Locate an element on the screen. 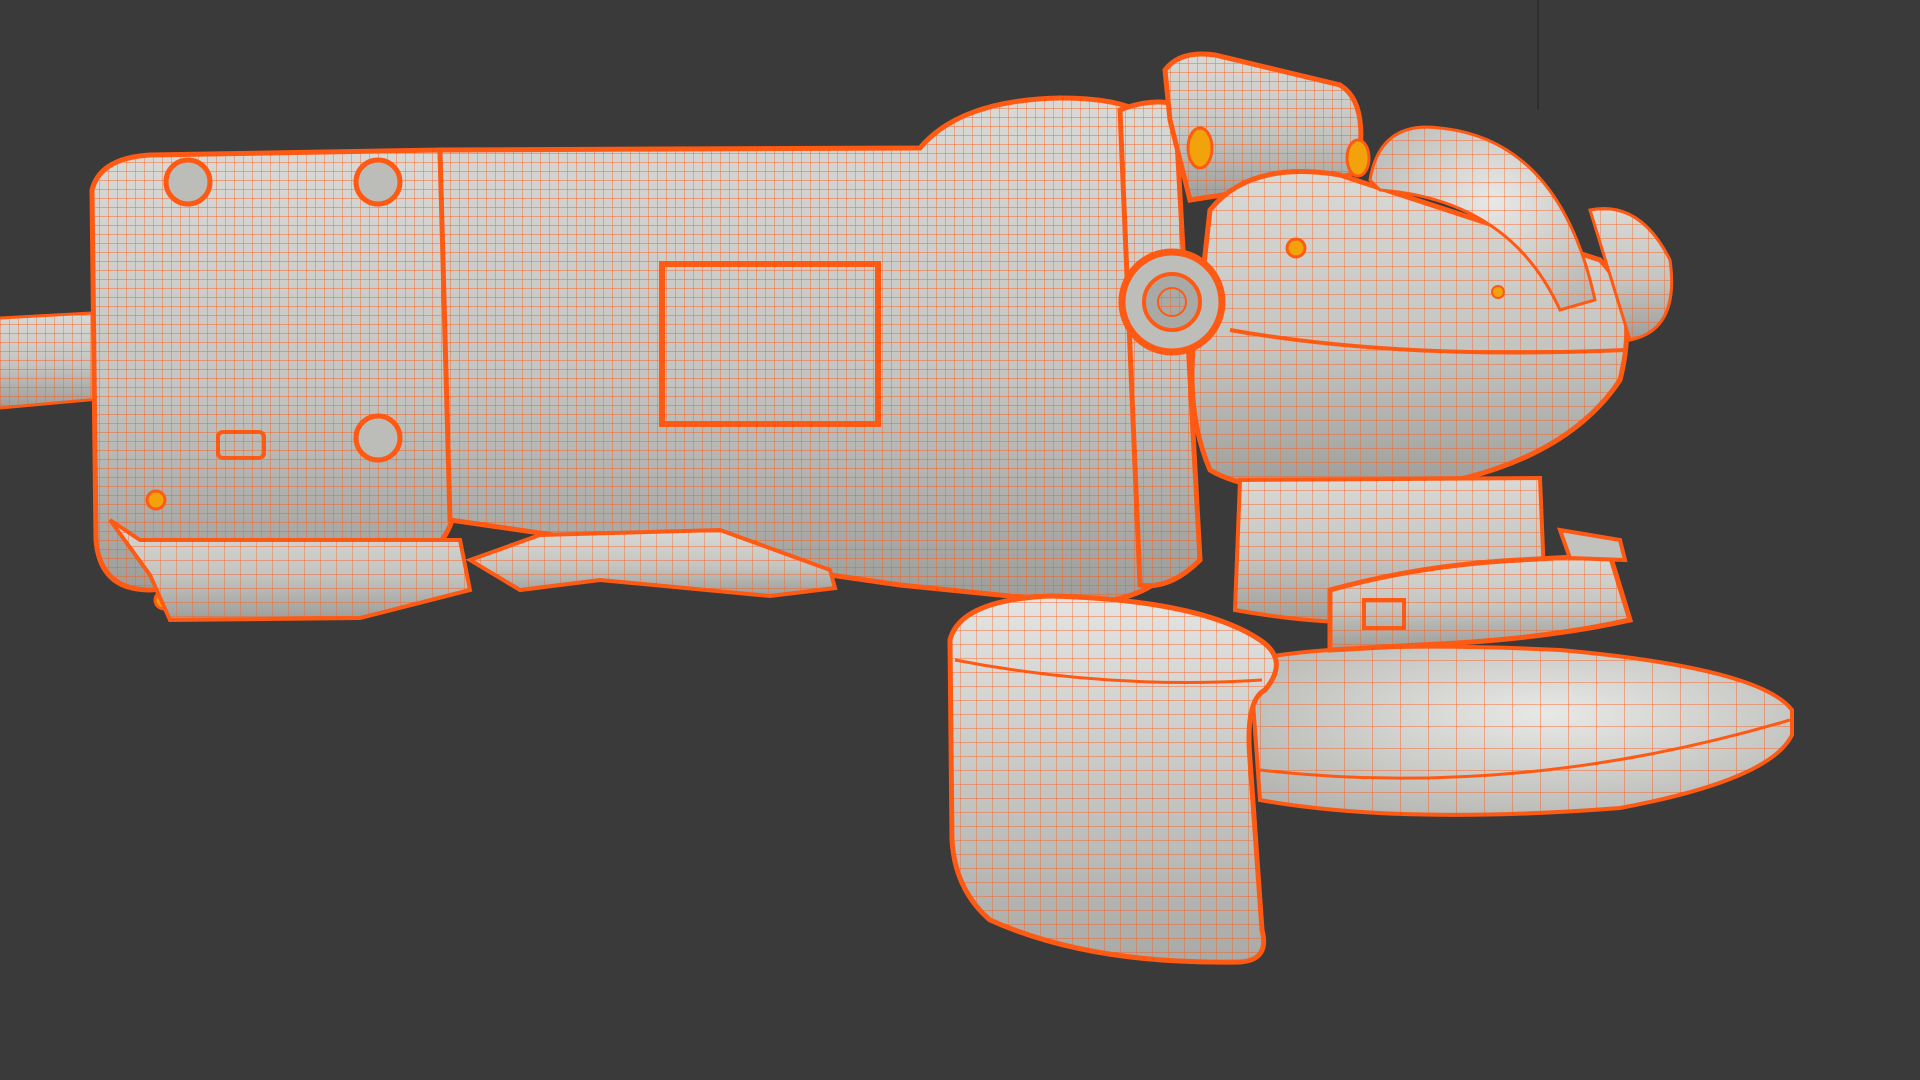 This screenshot has height=1080, width=1920. cutting-disc is located at coordinates (1520, 730).